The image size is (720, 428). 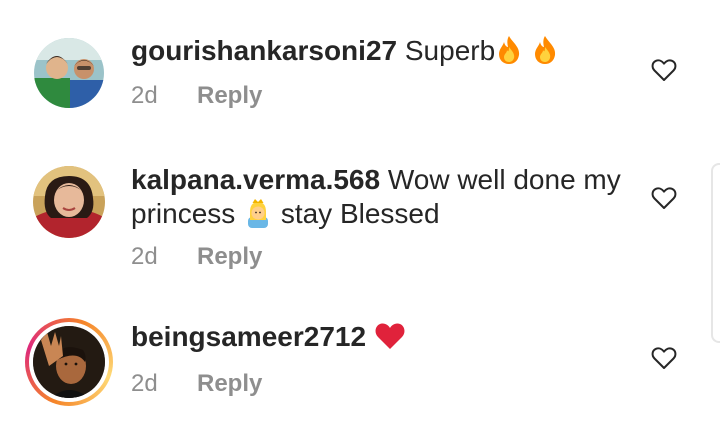 What do you see at coordinates (264, 50) in the screenshot?
I see `comment-username: gourishankarsoni27` at bounding box center [264, 50].